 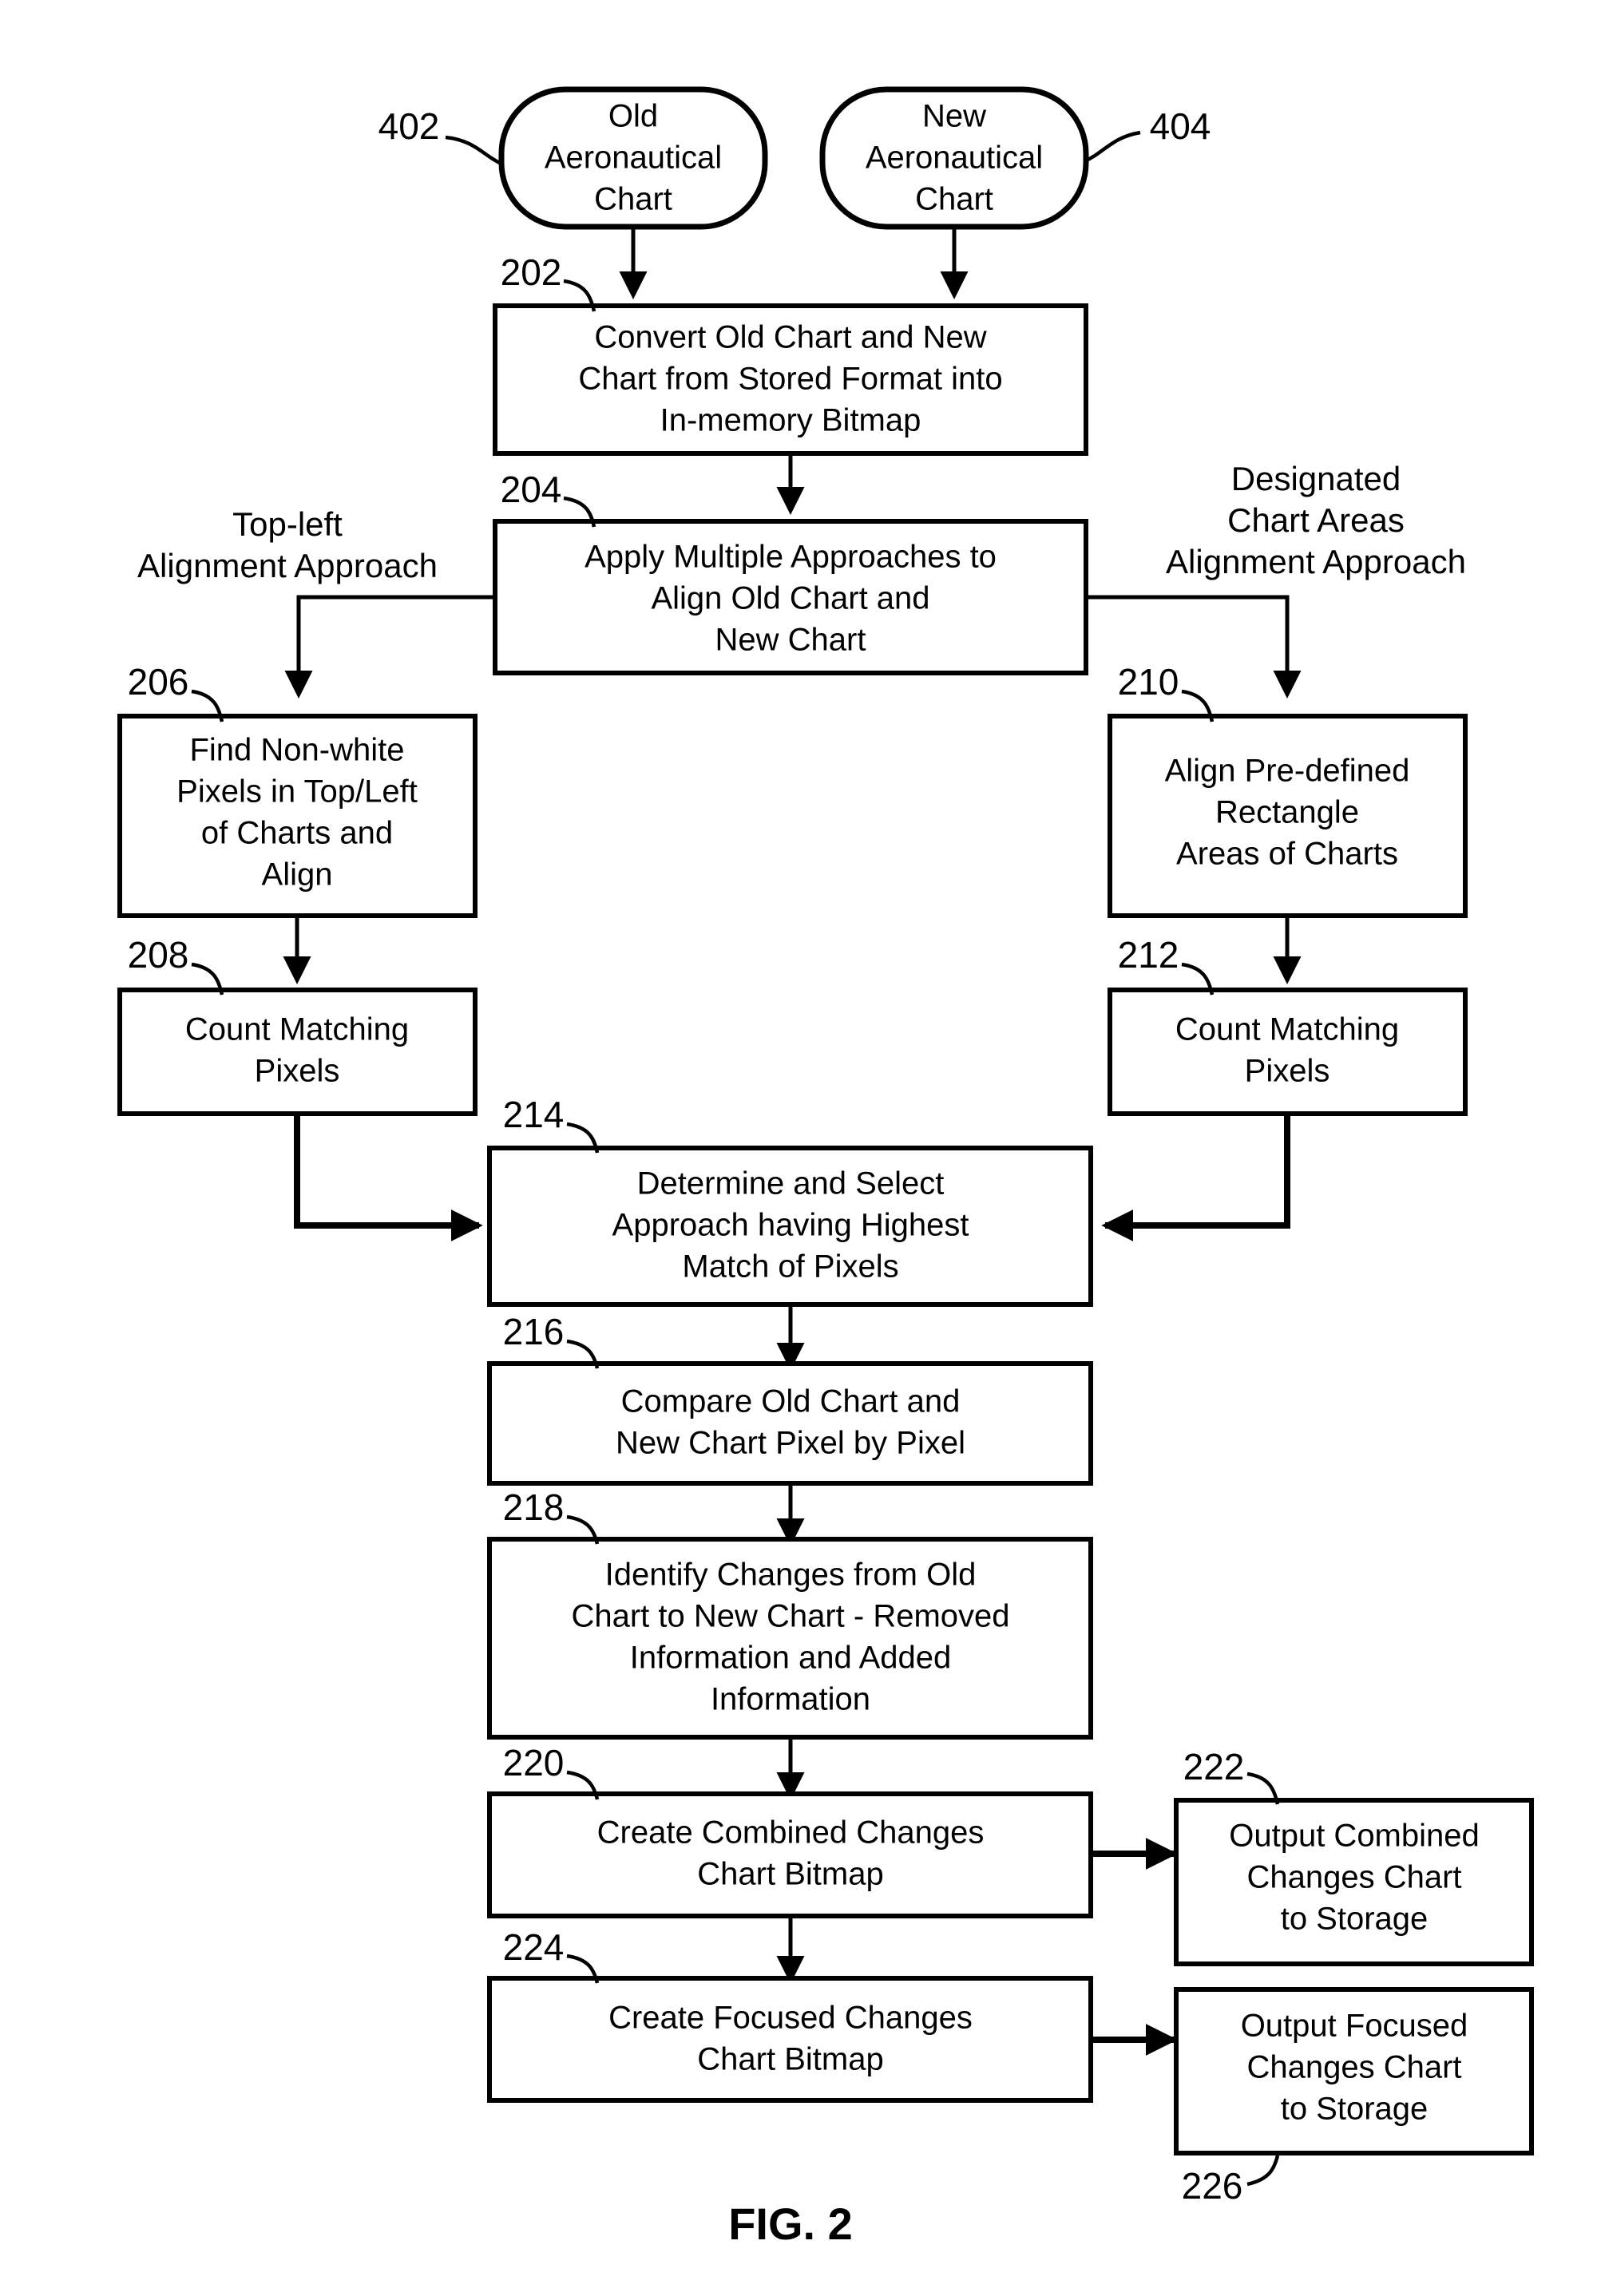 What do you see at coordinates (790, 1267) in the screenshot?
I see `step-214-line-3: Match of Pixels` at bounding box center [790, 1267].